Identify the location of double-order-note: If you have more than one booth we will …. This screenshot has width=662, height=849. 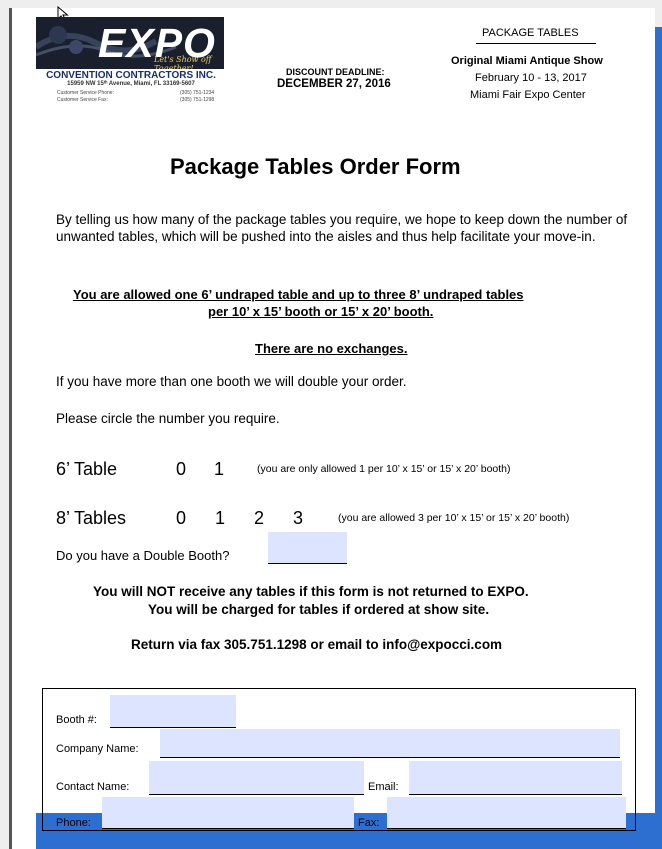
(231, 381).